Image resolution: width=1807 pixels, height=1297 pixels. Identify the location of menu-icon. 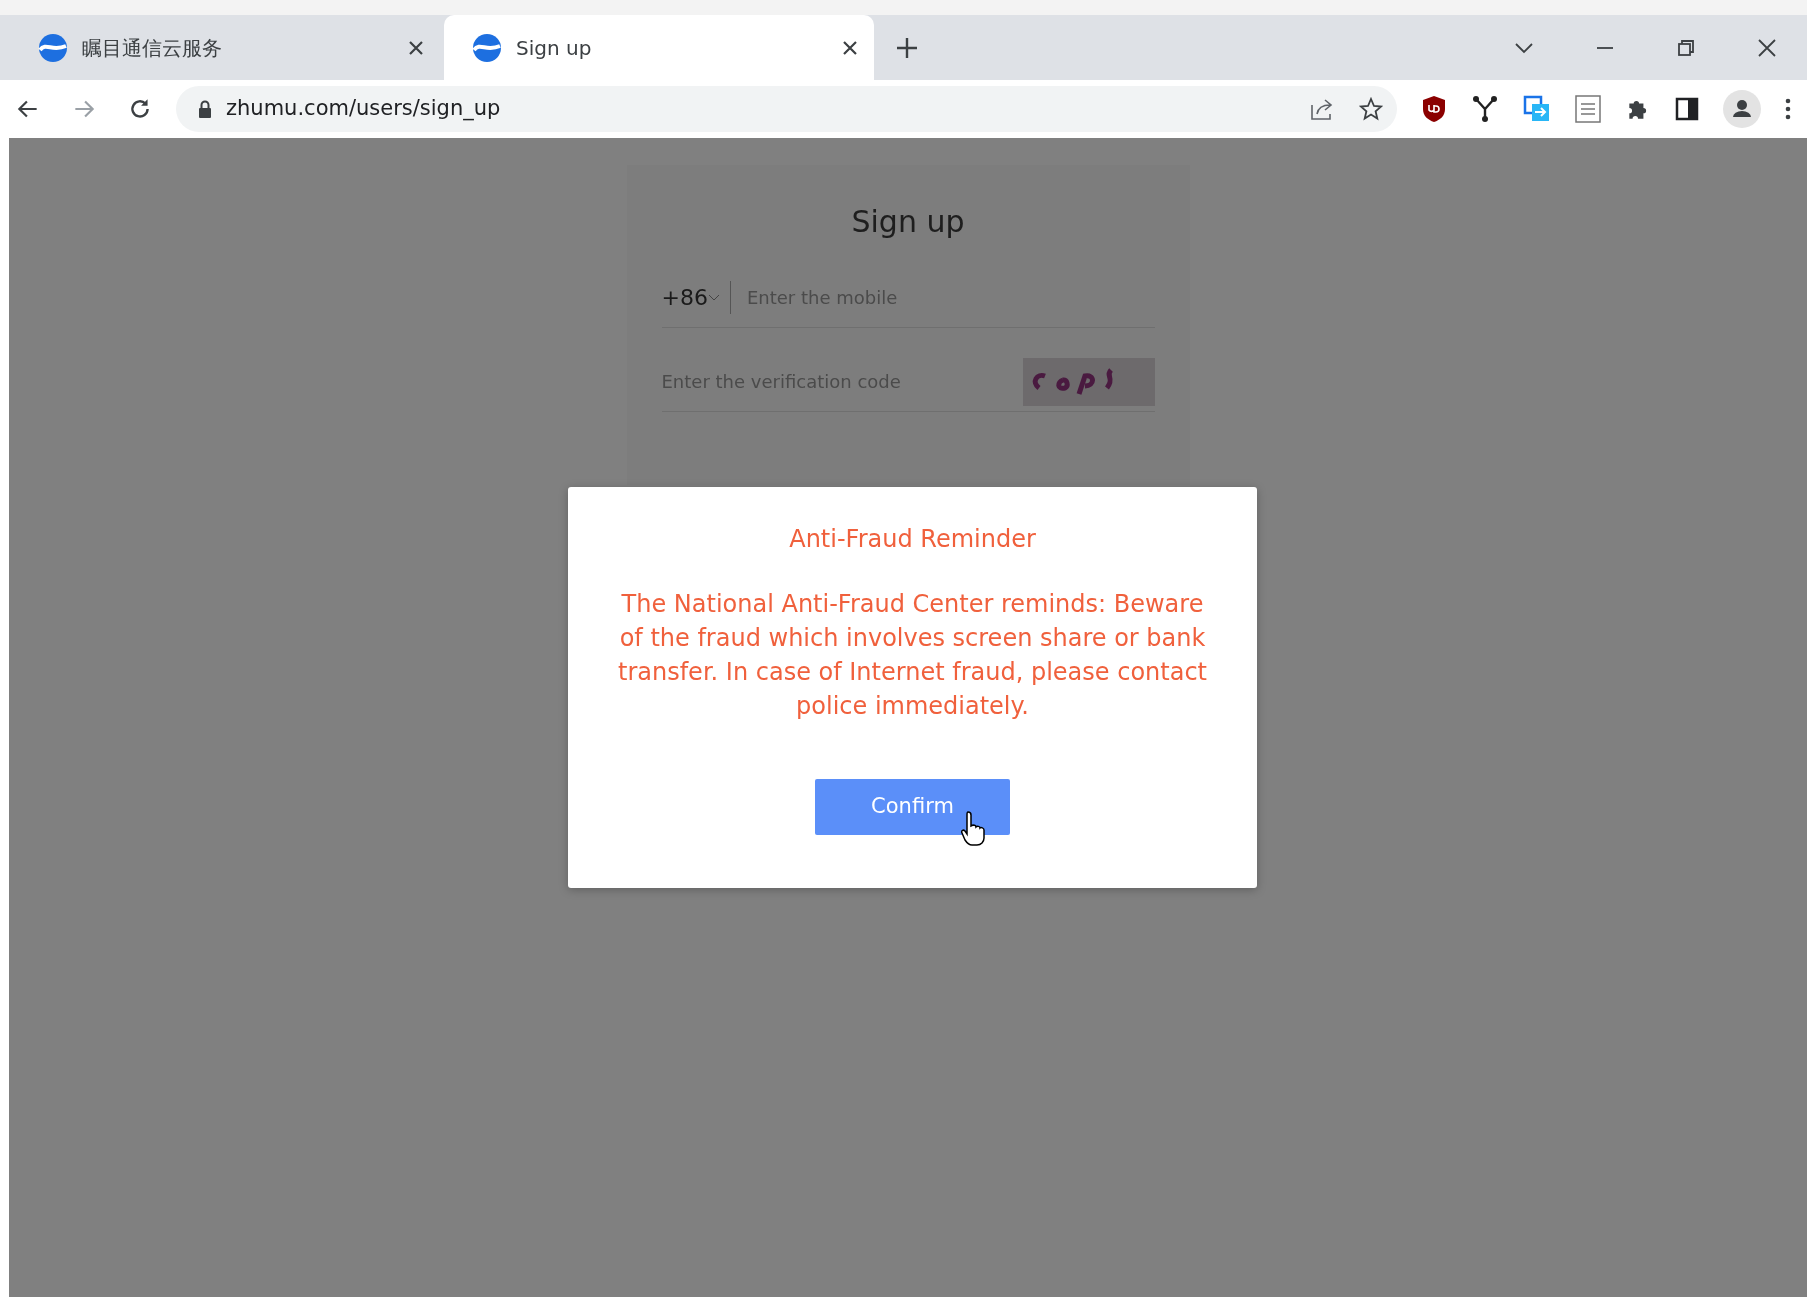
(1788, 109).